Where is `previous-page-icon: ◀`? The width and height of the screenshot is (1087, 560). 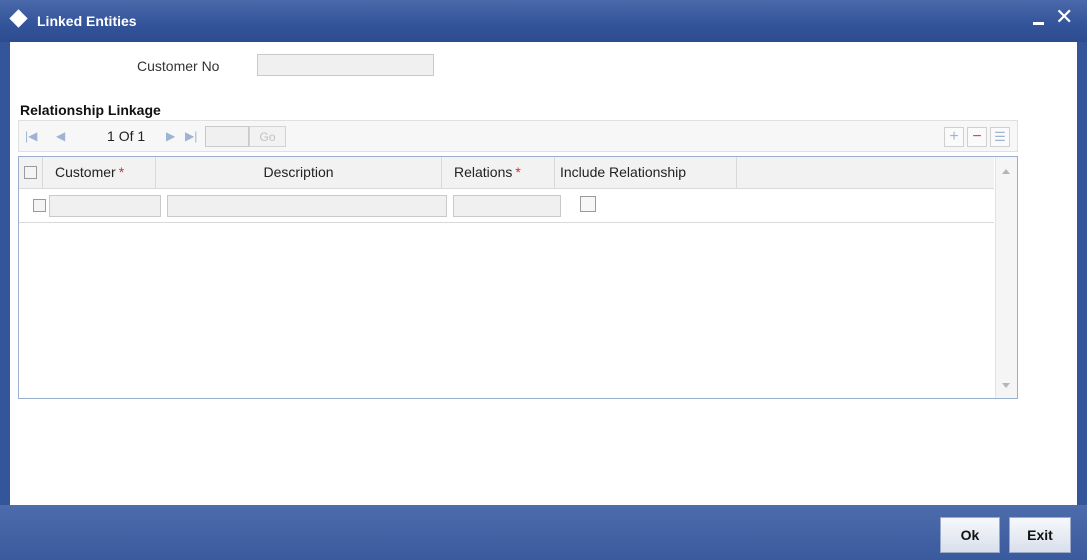 previous-page-icon: ◀ is located at coordinates (60, 136).